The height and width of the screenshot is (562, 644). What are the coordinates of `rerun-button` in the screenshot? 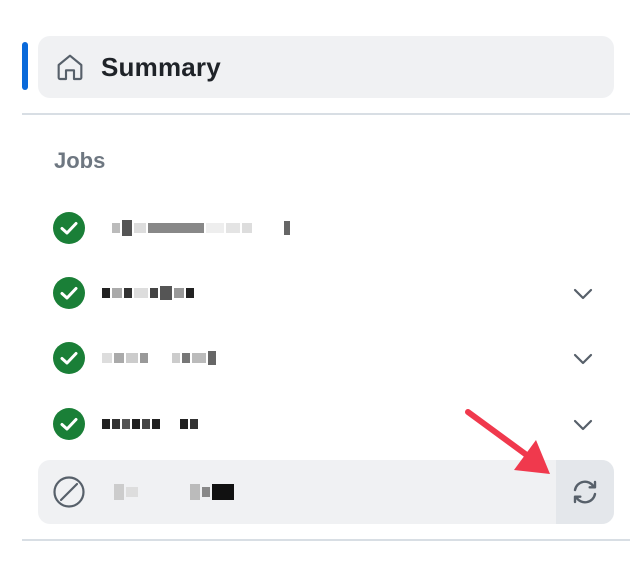 It's located at (585, 492).